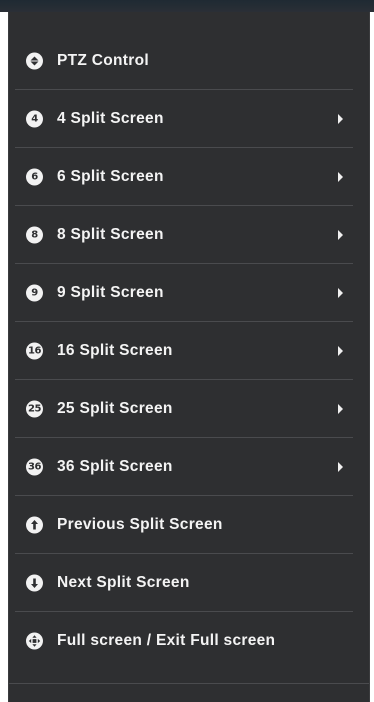 Image resolution: width=374 pixels, height=702 pixels. I want to click on menu-item-label: Previous Split Screen, so click(140, 524).